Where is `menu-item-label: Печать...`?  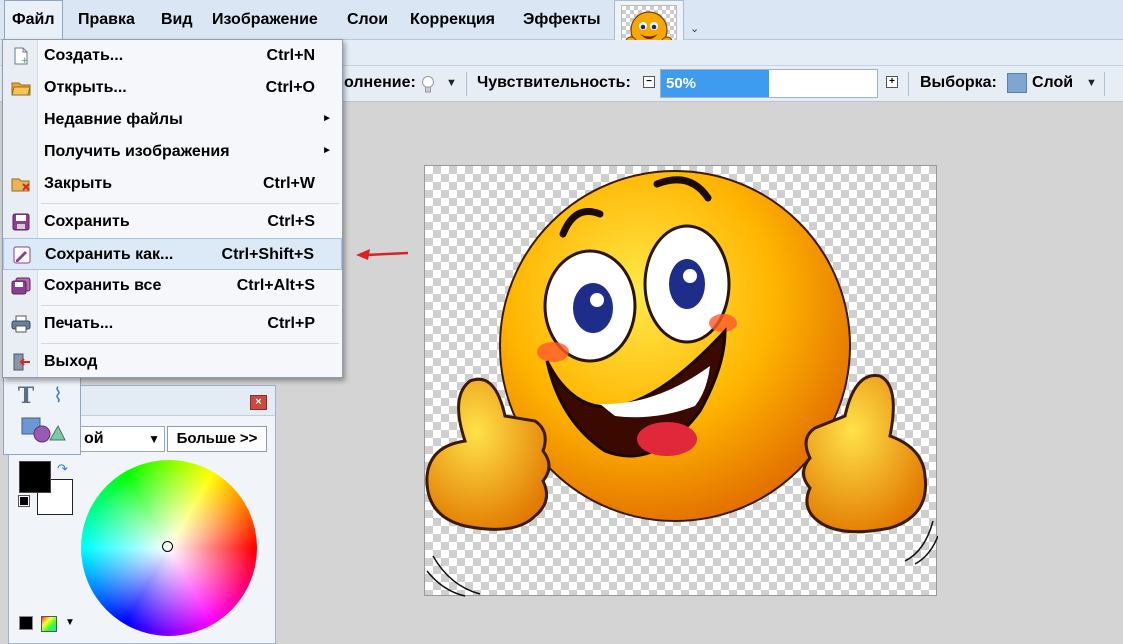 menu-item-label: Печать... is located at coordinates (79, 323).